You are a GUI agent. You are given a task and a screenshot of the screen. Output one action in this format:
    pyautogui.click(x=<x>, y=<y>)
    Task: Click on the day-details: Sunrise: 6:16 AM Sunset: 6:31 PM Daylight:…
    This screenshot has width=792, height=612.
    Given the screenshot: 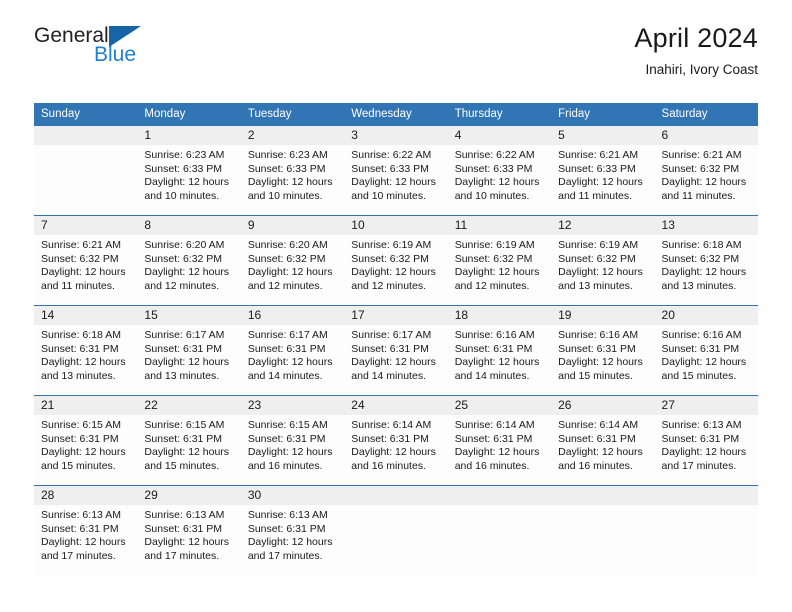 What is the action you would take?
    pyautogui.click(x=602, y=354)
    